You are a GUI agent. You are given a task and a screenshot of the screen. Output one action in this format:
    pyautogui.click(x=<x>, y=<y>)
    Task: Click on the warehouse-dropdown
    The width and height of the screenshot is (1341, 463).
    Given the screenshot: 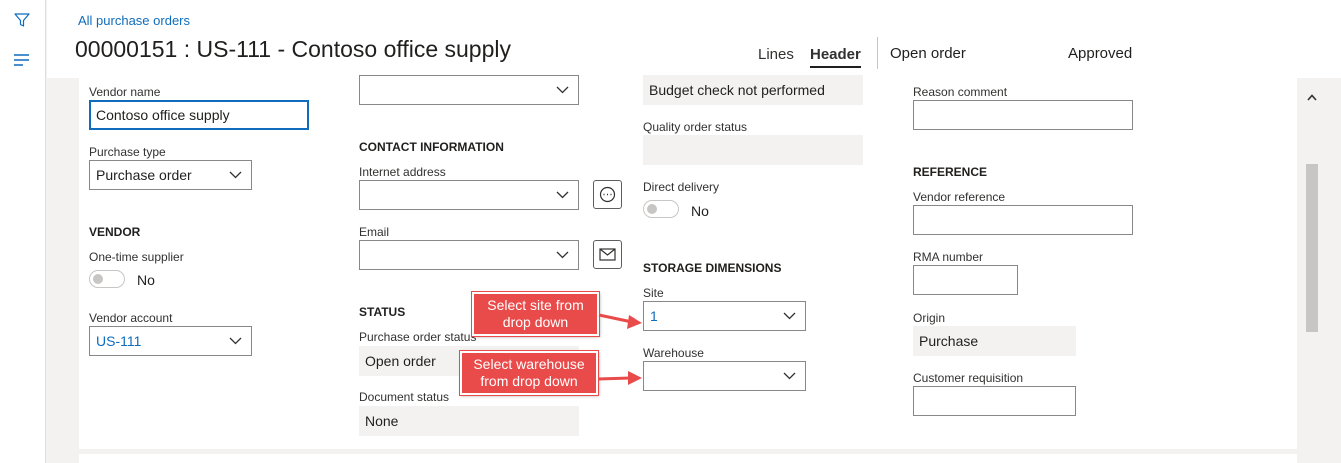 What is the action you would take?
    pyautogui.click(x=724, y=376)
    